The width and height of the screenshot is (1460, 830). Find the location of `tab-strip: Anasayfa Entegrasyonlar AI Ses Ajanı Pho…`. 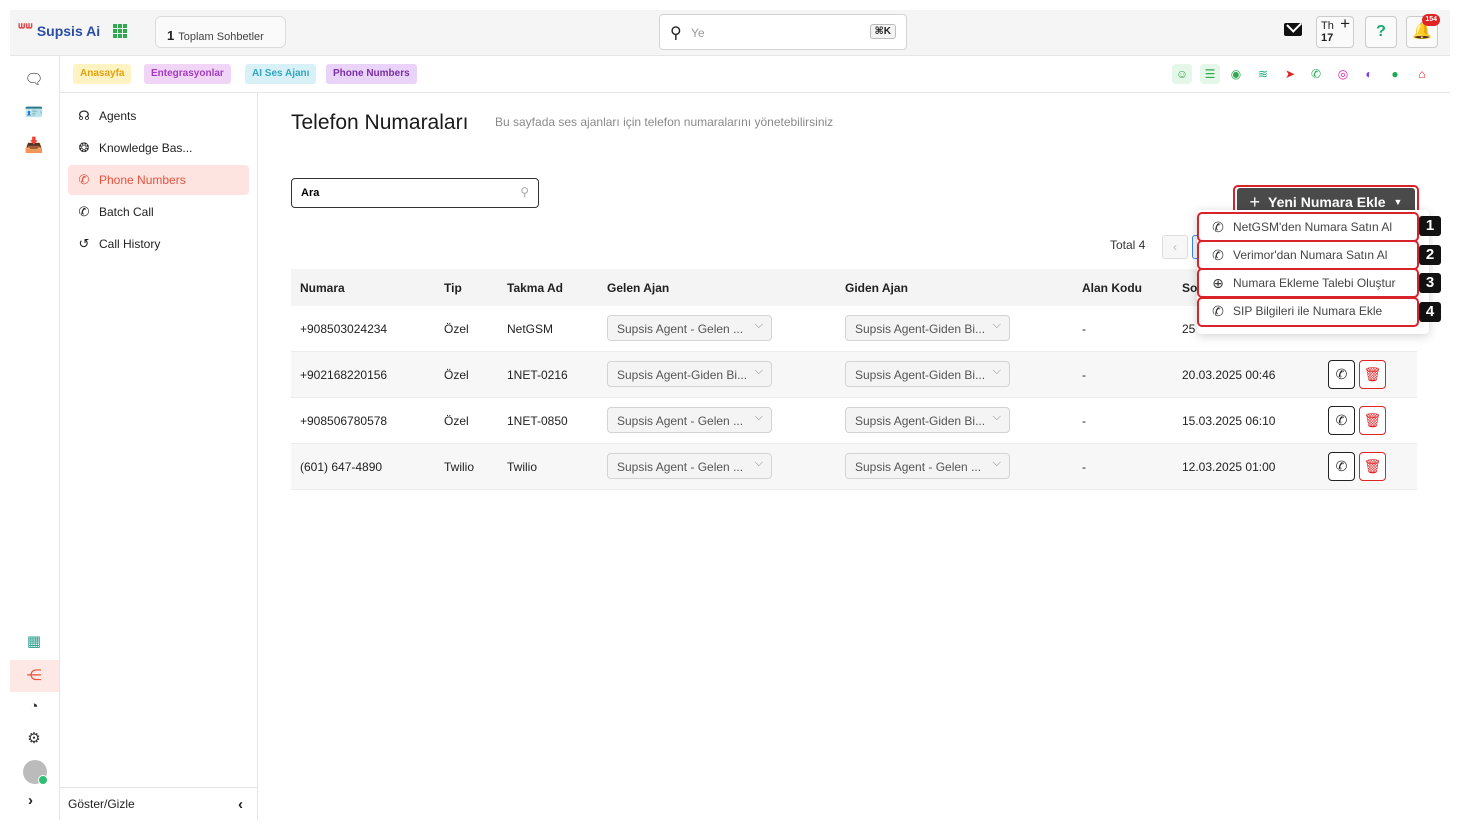

tab-strip: Anasayfa Entegrasyonlar AI Ses Ajanı Pho… is located at coordinates (755, 74).